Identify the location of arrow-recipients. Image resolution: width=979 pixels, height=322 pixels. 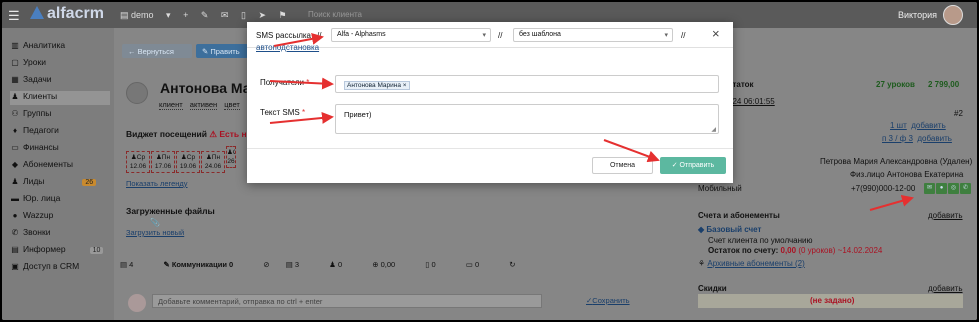
(301, 83).